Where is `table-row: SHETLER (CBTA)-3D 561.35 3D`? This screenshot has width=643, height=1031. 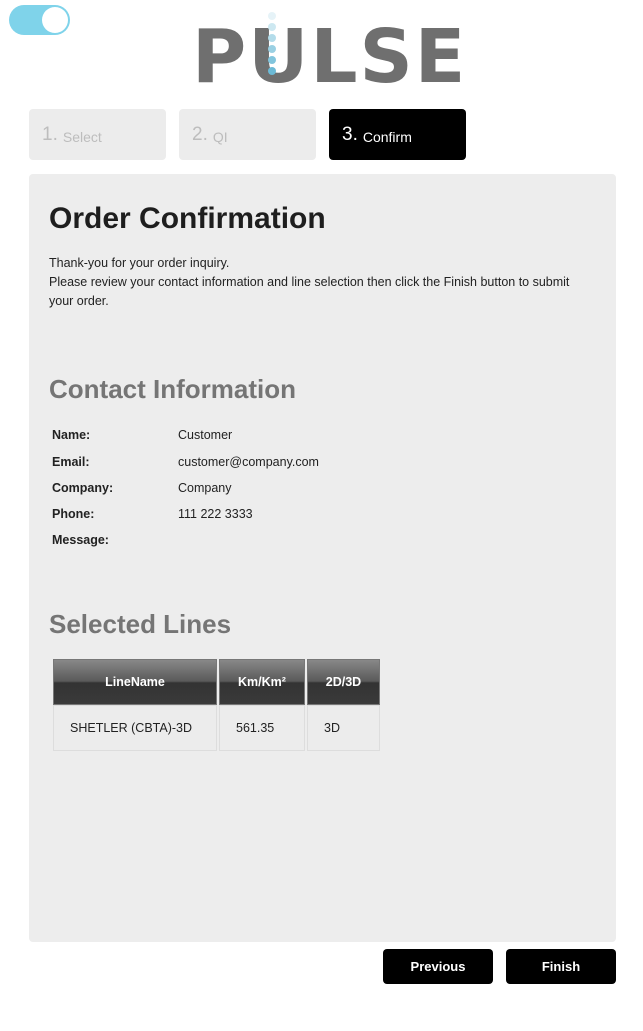
table-row: SHETLER (CBTA)-3D 561.35 3D is located at coordinates (216, 728).